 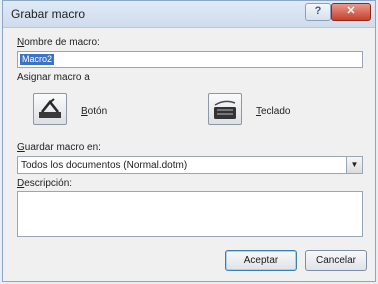 I want to click on description-label: Descripción:, so click(x=45, y=183).